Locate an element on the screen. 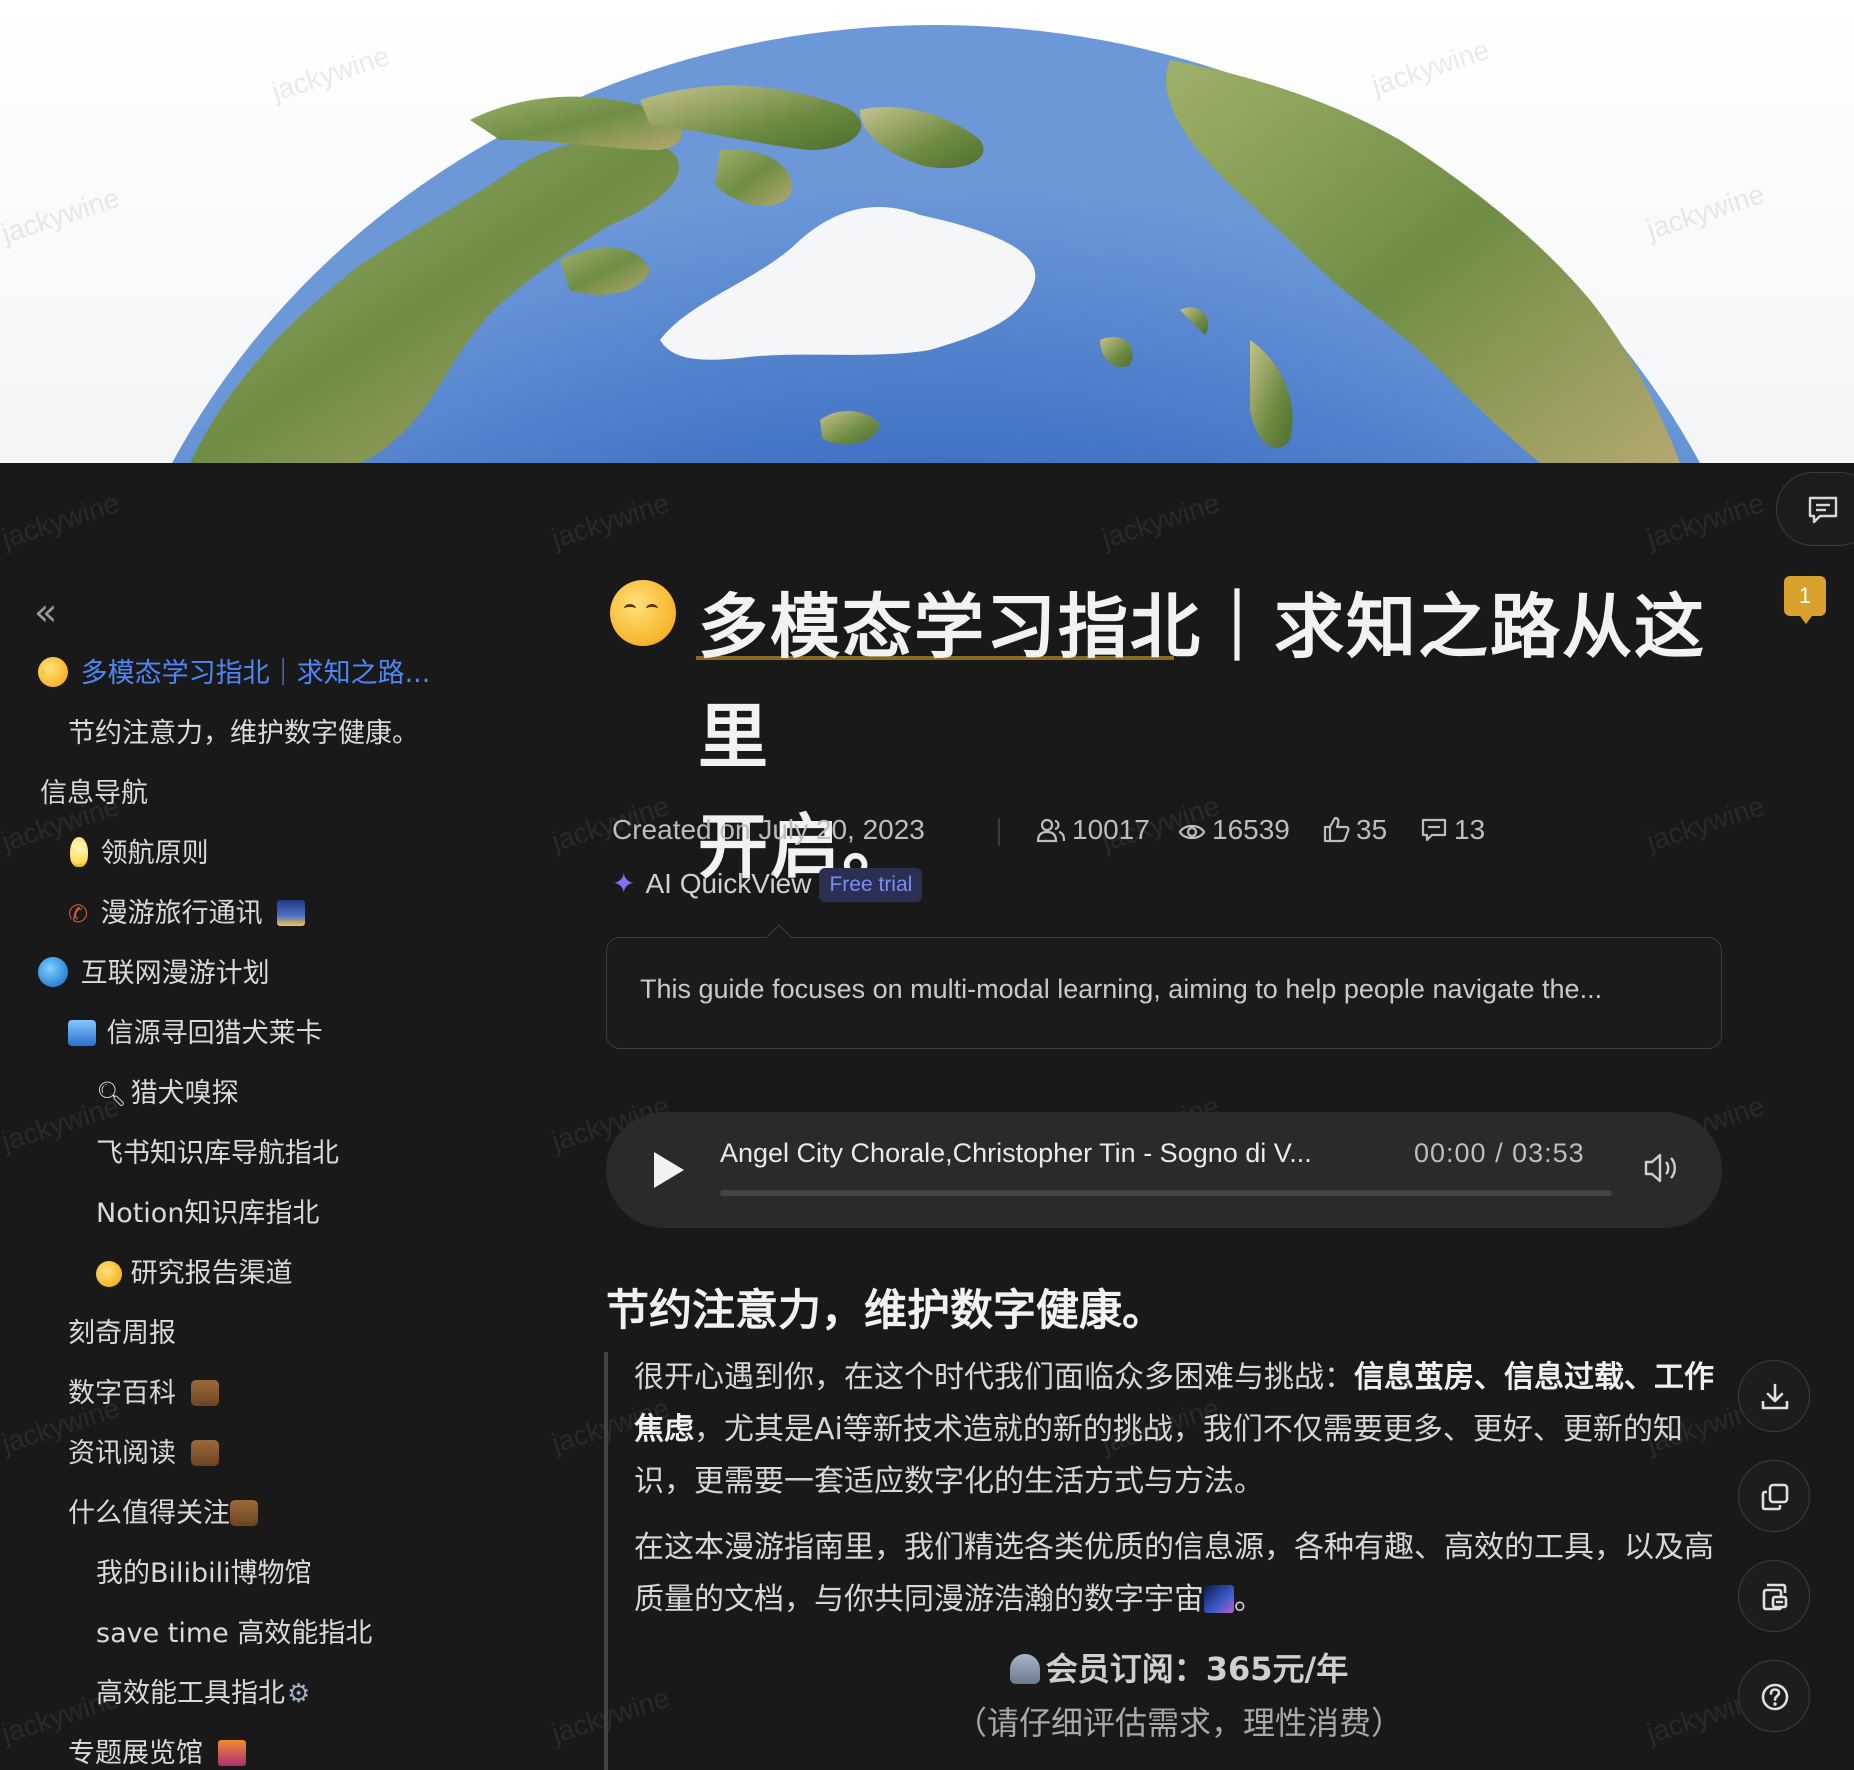  telephone-icon: ✆ is located at coordinates (78, 914).